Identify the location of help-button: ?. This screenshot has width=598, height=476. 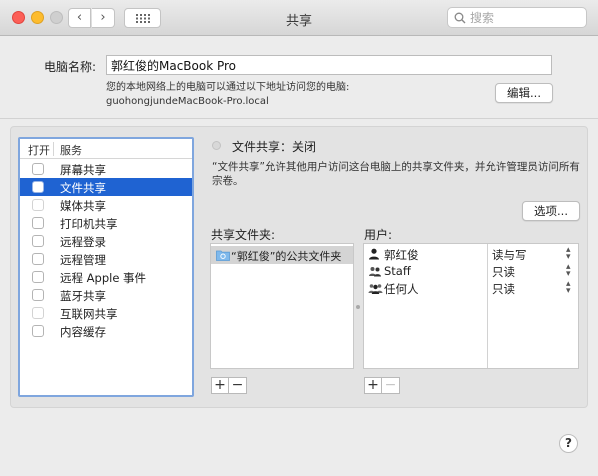
(568, 443).